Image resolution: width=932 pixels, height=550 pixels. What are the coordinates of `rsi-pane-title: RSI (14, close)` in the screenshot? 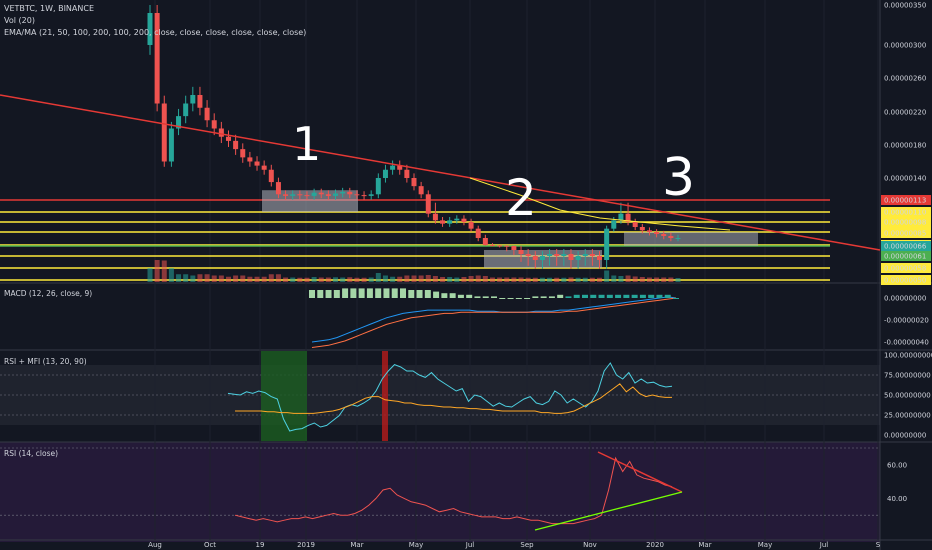 It's located at (31, 453).